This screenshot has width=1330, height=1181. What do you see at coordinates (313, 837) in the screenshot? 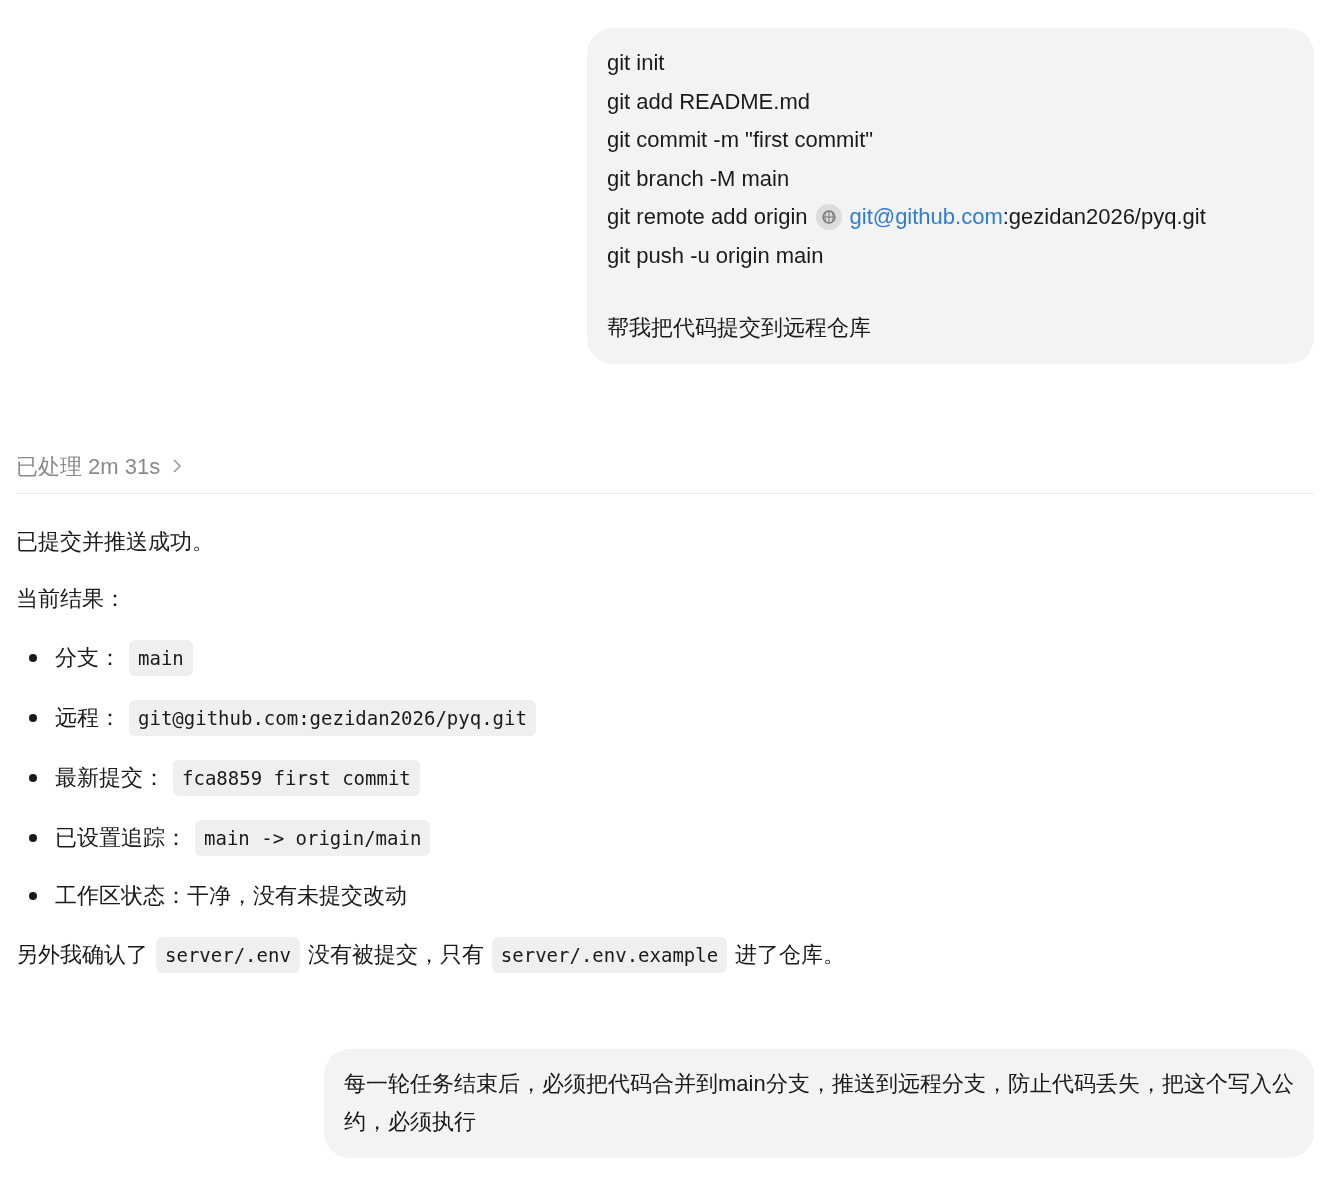
I see `inline-code: main -> origin/main` at bounding box center [313, 837].